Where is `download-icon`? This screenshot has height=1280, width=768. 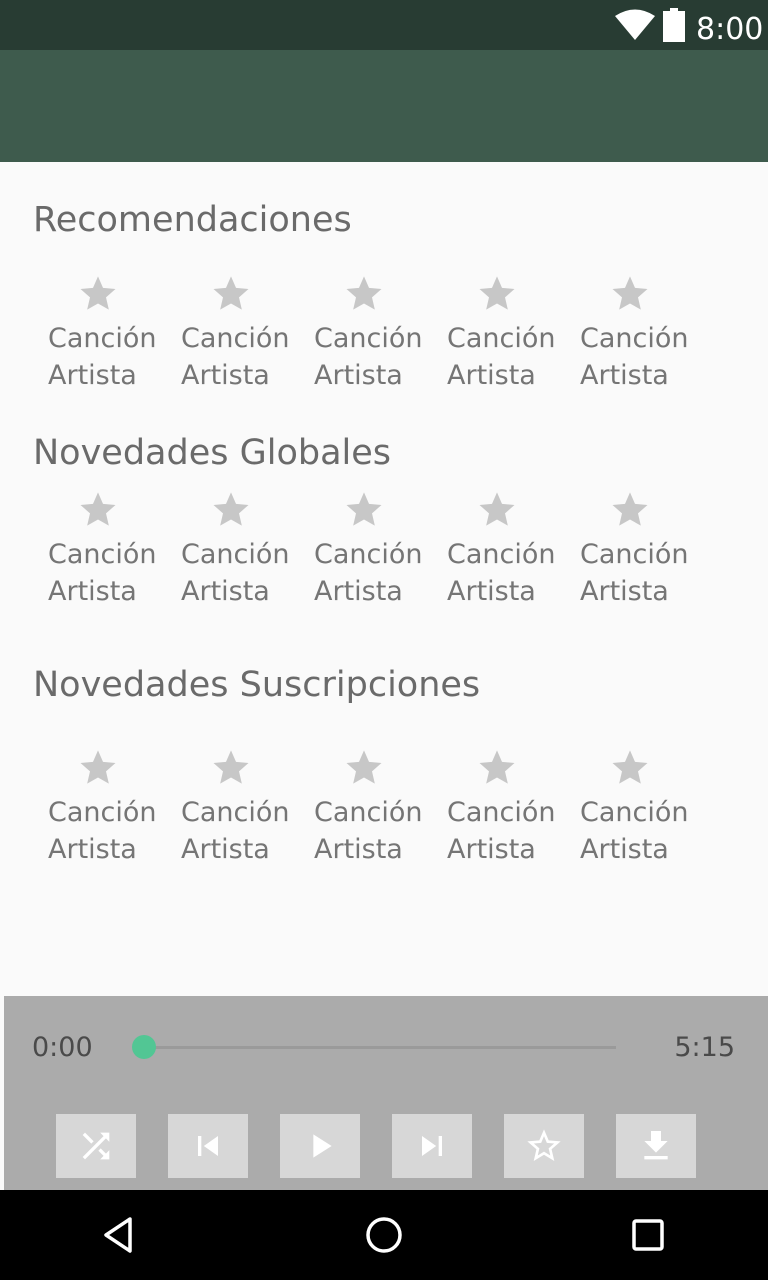 download-icon is located at coordinates (656, 1145).